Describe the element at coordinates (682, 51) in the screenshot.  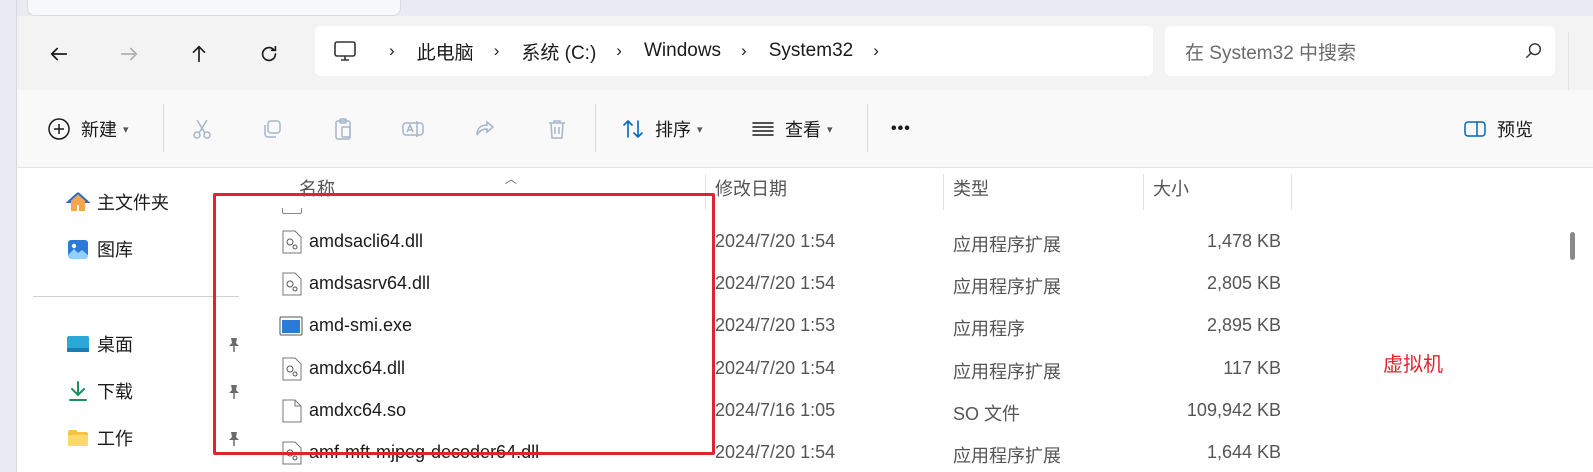
I see `breadcrumb-windows: Windows` at that location.